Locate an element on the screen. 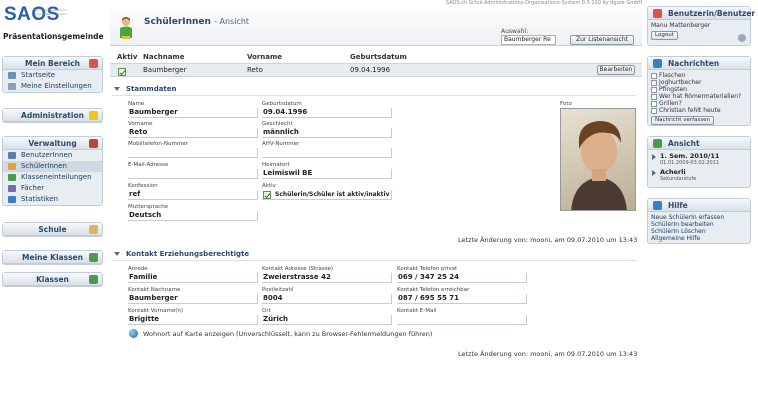 The height and width of the screenshot is (400, 758). message-item: Pfingsten is located at coordinates (699, 89).